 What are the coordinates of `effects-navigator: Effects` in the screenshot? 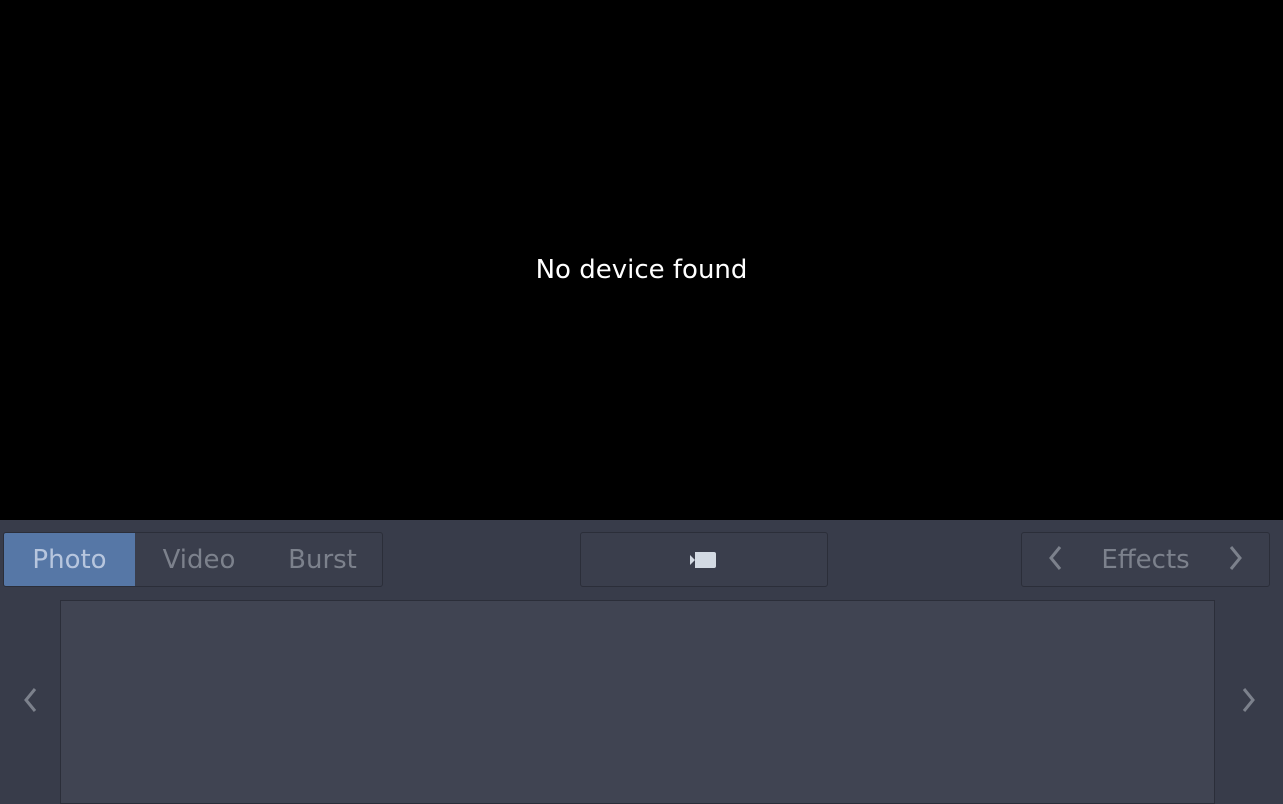 It's located at (1145, 559).